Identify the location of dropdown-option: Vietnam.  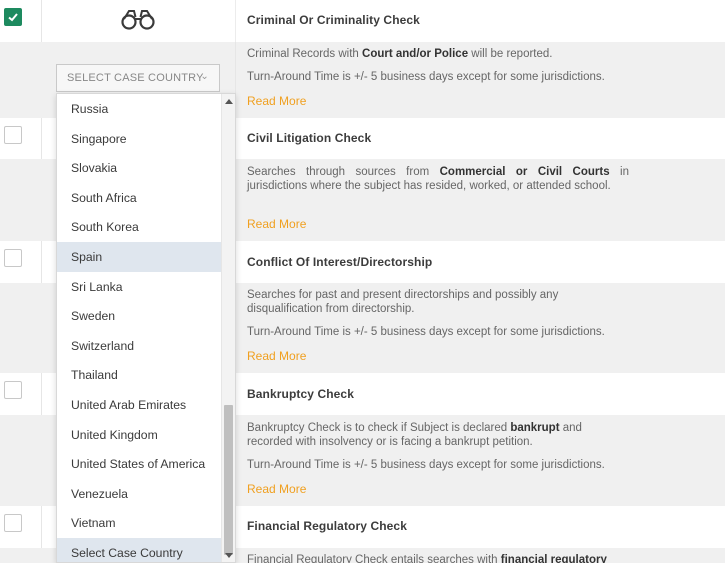
(139, 523).